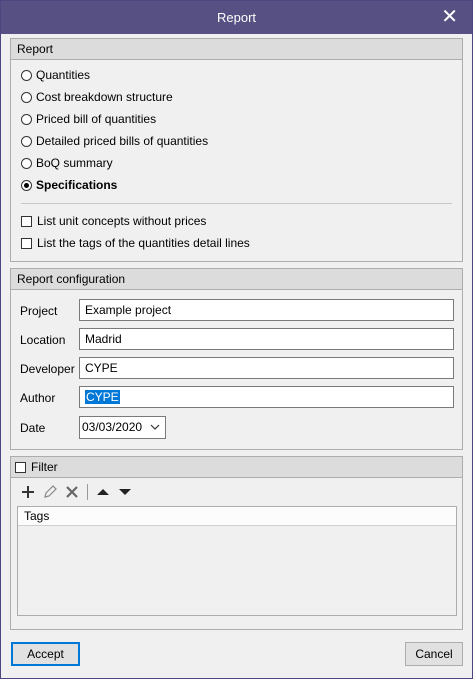  I want to click on date-picker: 03/03/2020, so click(122, 427).